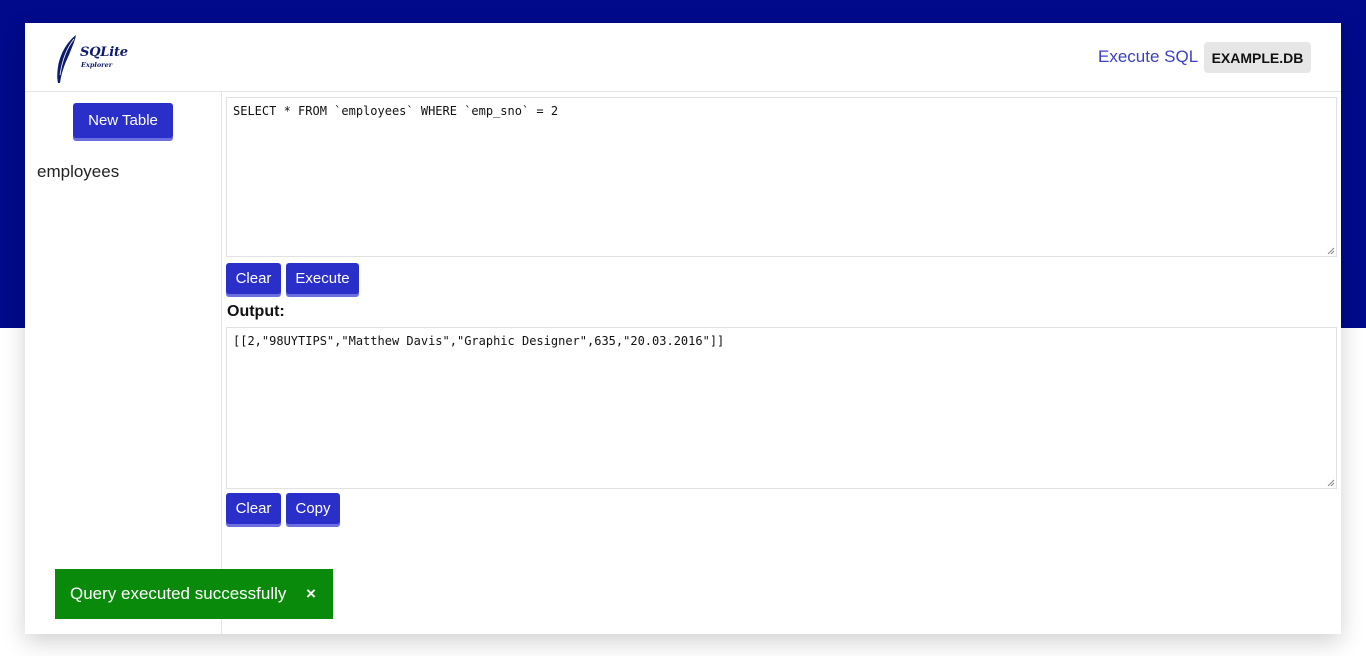 The width and height of the screenshot is (1366, 656). Describe the element at coordinates (97, 65) in the screenshot. I see `logo-subtitle: Explorer` at that location.